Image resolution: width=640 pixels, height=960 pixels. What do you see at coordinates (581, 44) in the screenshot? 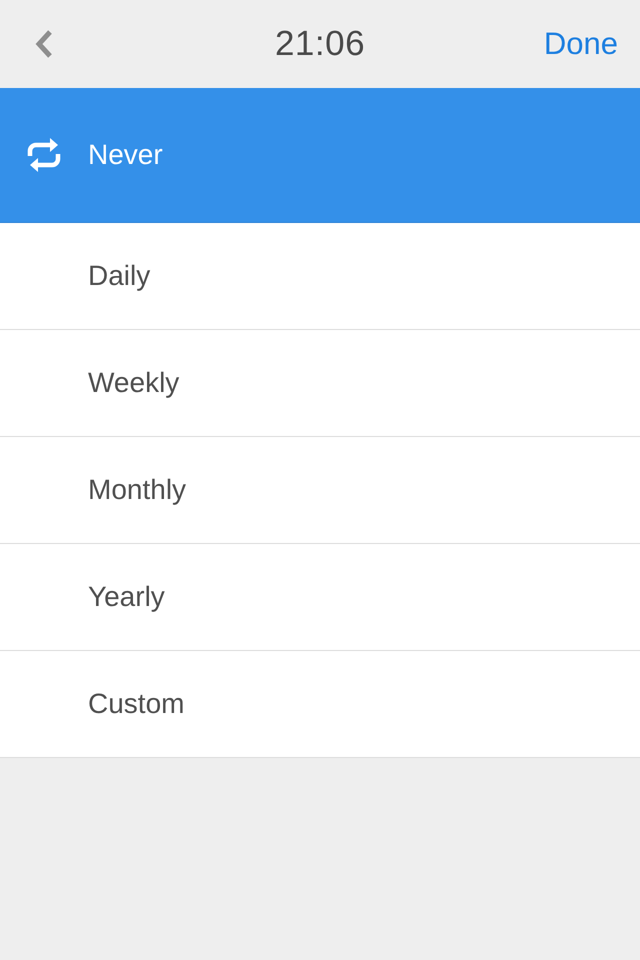
I see `done-button: Done` at bounding box center [581, 44].